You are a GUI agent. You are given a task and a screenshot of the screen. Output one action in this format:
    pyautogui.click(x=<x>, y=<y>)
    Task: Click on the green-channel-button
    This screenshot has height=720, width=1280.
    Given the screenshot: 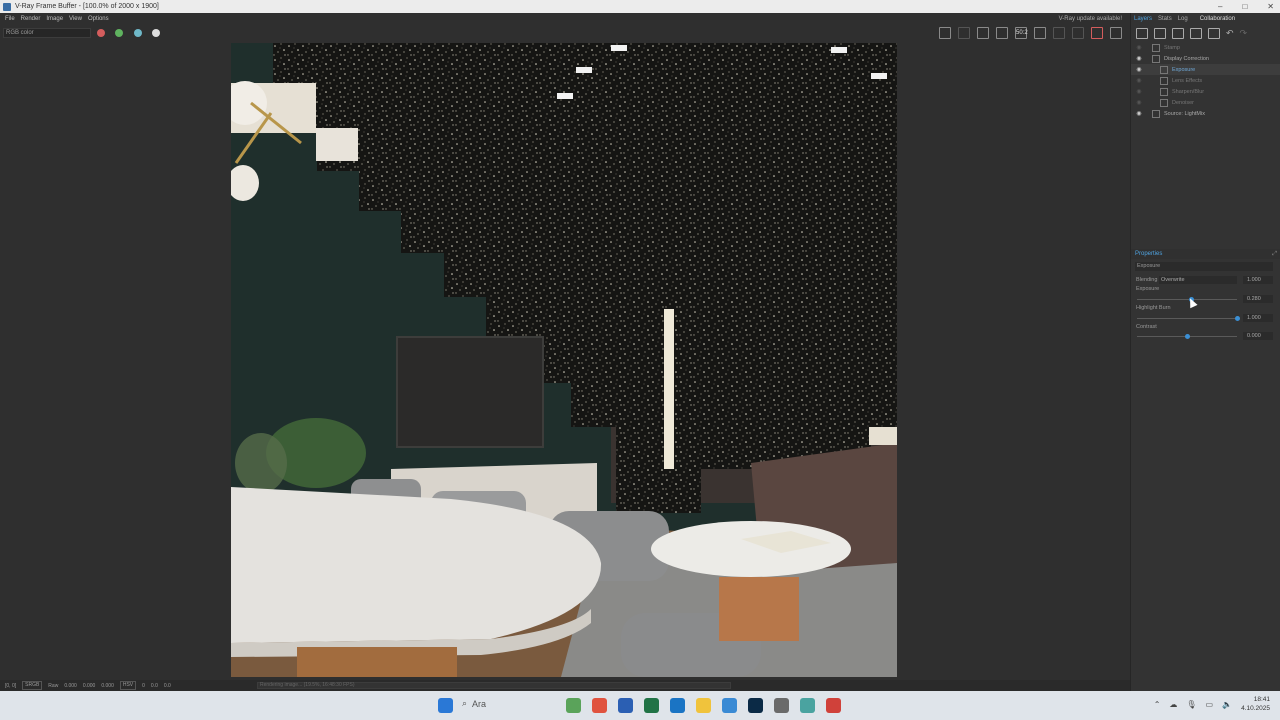 What is the action you would take?
    pyautogui.click(x=119, y=33)
    